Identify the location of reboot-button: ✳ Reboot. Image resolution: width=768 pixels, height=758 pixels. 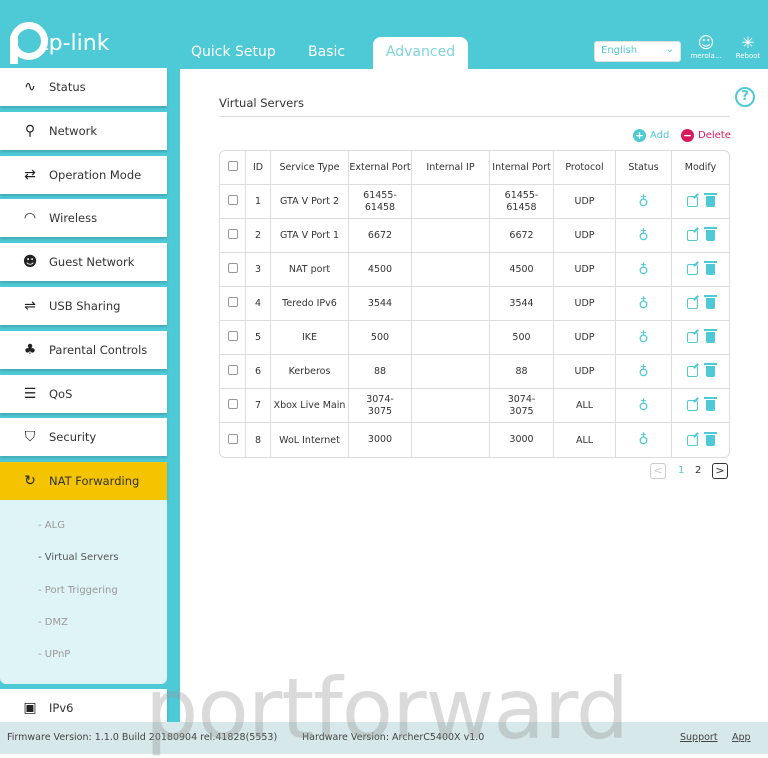
(748, 47).